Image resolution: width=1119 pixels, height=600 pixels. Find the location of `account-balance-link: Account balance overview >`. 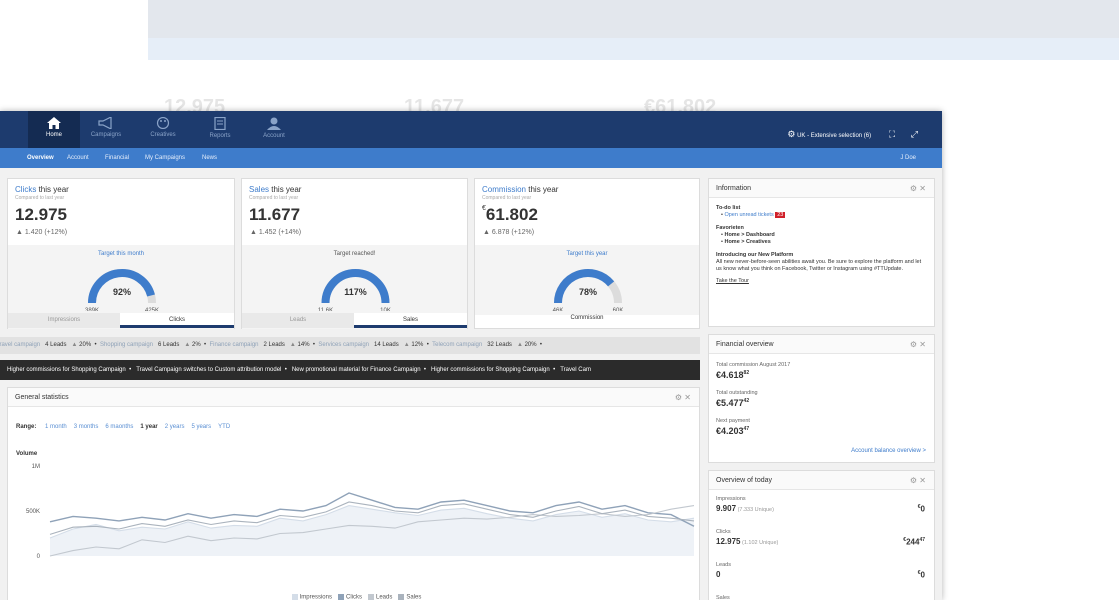

account-balance-link: Account balance overview > is located at coordinates (888, 451).